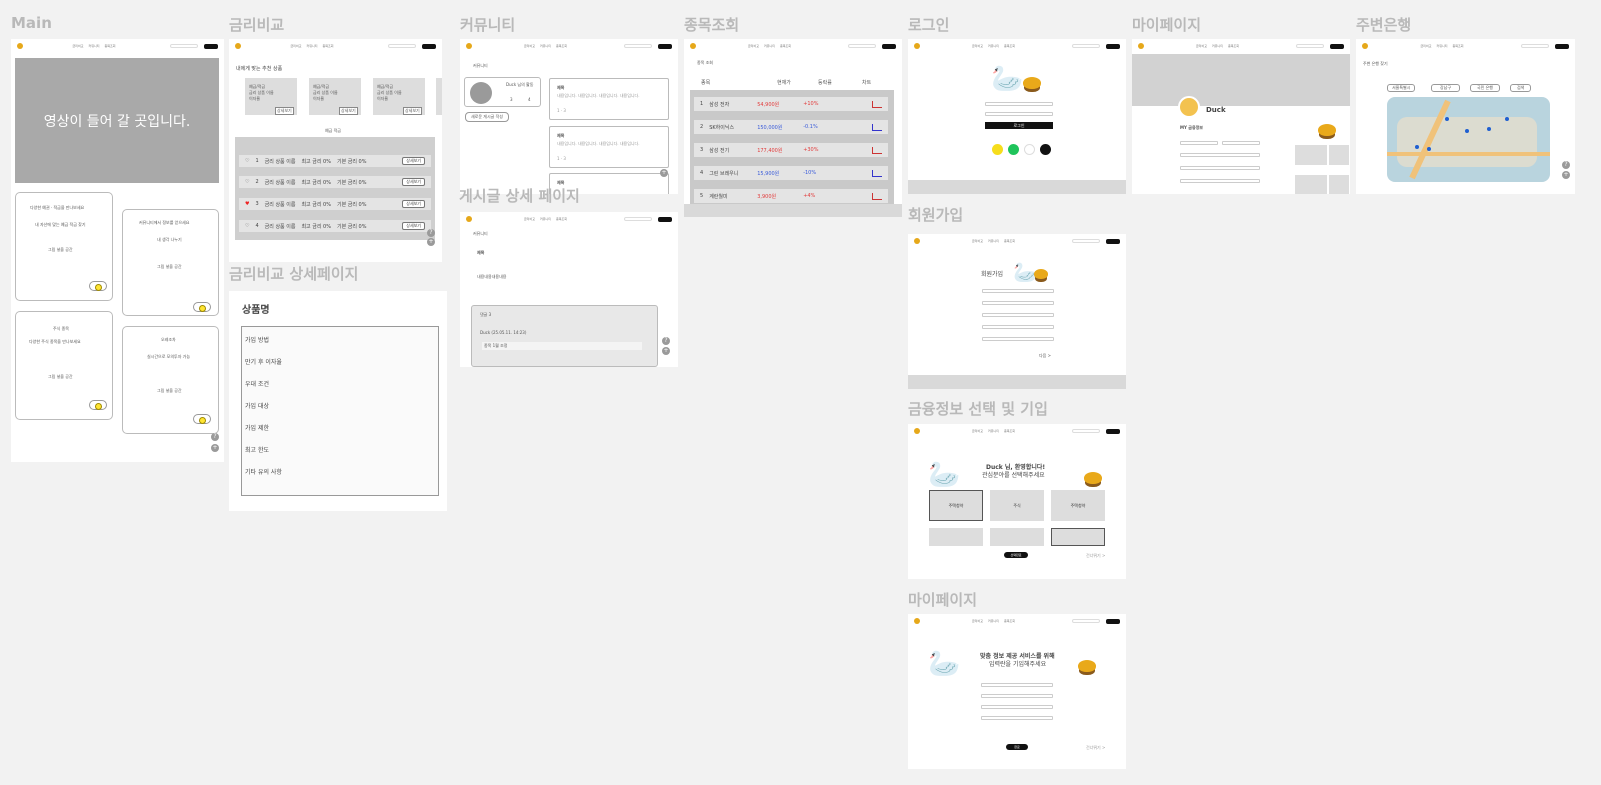 Image resolution: width=1601 pixels, height=785 pixels. I want to click on region-select: 서울특별시, so click(1401, 88).